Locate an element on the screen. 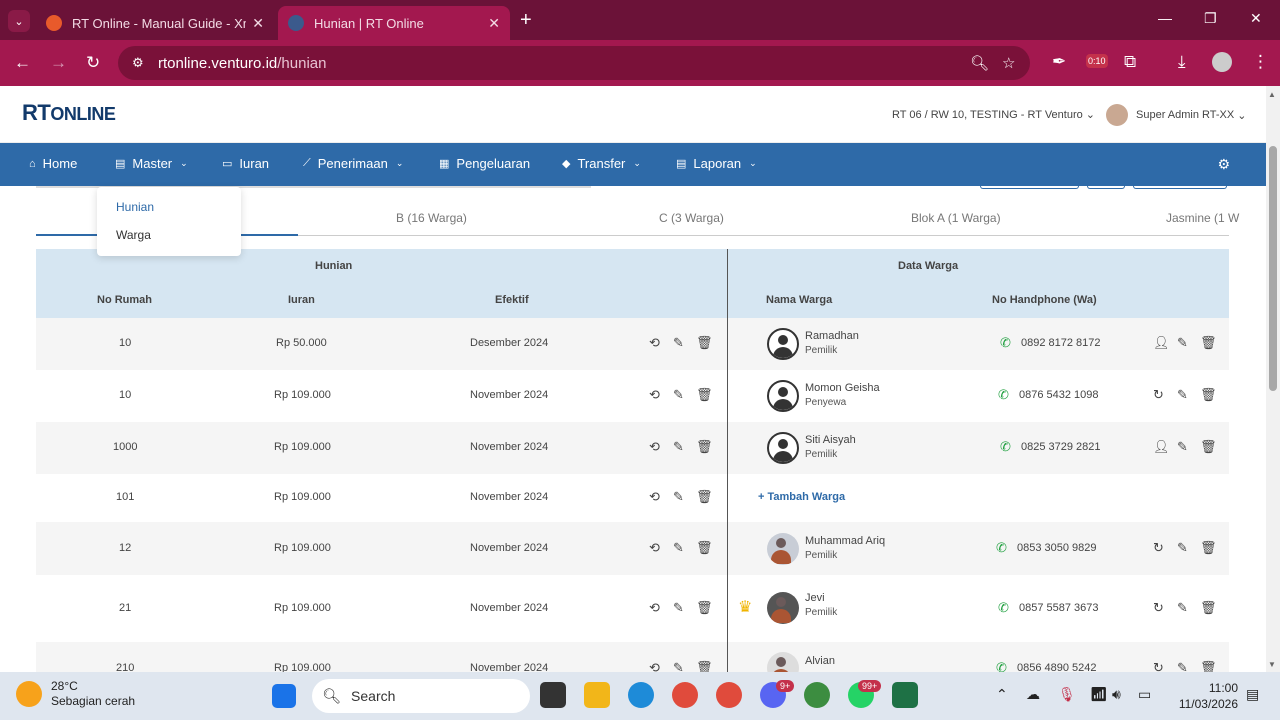 Image resolution: width=1280 pixels, height=720 pixels. minimize-icon: — is located at coordinates (1165, 18).